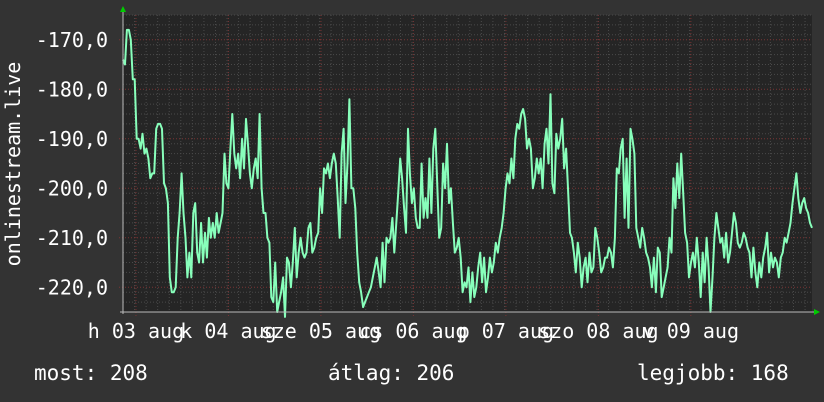 The width and height of the screenshot is (824, 402). What do you see at coordinates (72, 287) in the screenshot?
I see `y-tick-label: -220,0` at bounding box center [72, 287].